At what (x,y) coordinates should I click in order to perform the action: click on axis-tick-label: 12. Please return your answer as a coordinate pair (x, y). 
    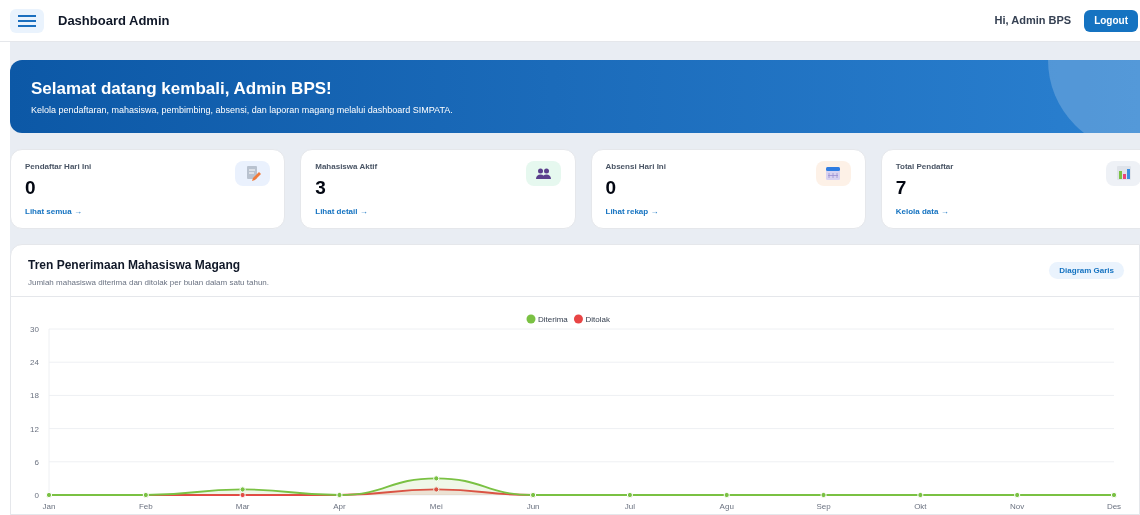
    Looking at the image, I should click on (34, 429).